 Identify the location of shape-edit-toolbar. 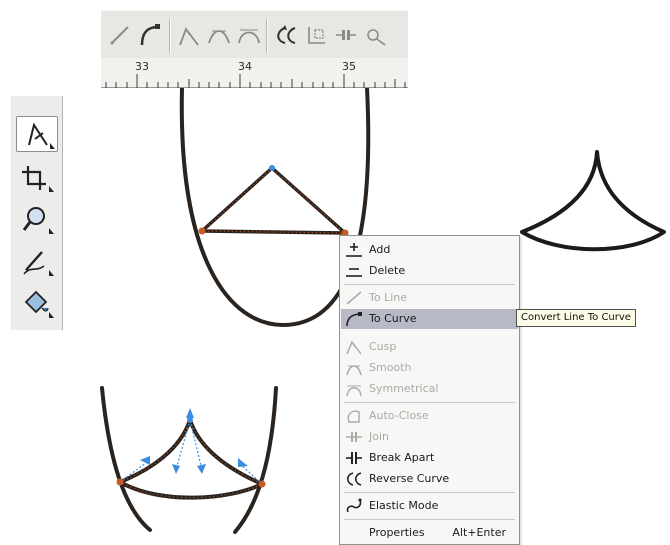
(254, 35).